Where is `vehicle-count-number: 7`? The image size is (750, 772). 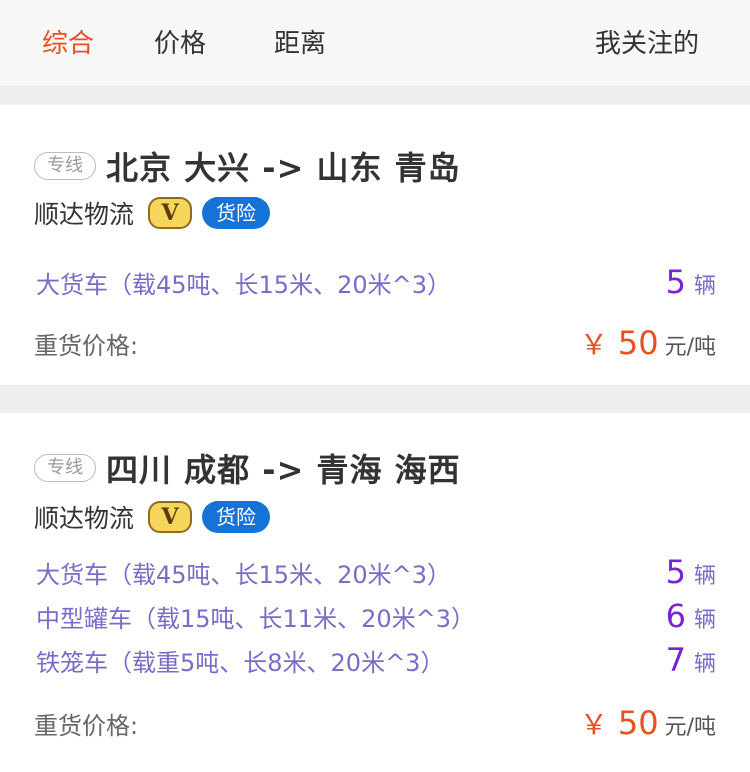 vehicle-count-number: 7 is located at coordinates (675, 660).